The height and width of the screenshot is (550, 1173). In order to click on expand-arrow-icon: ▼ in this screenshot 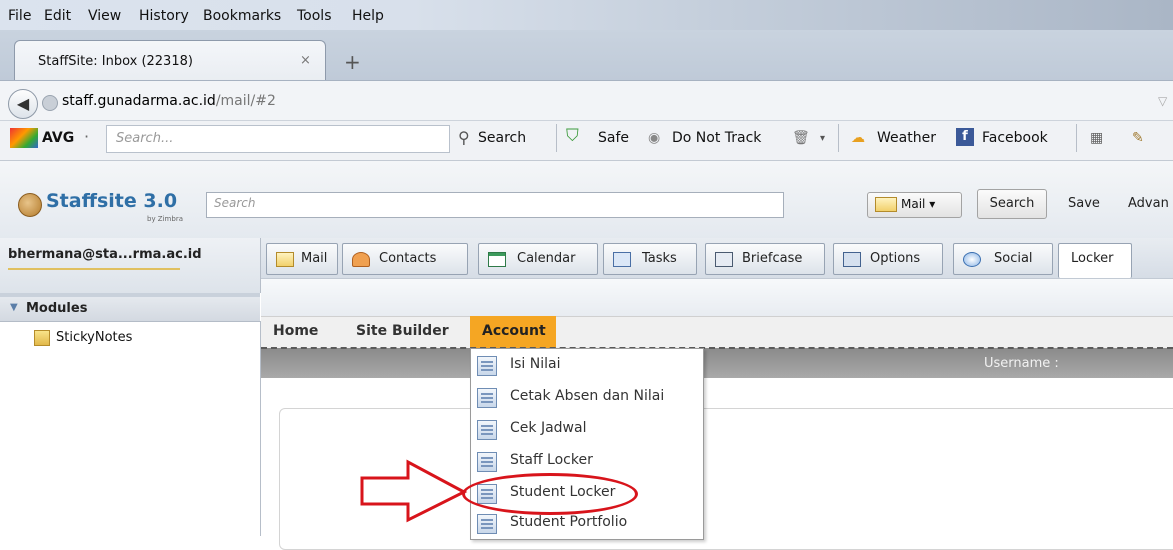, I will do `click(14, 307)`.